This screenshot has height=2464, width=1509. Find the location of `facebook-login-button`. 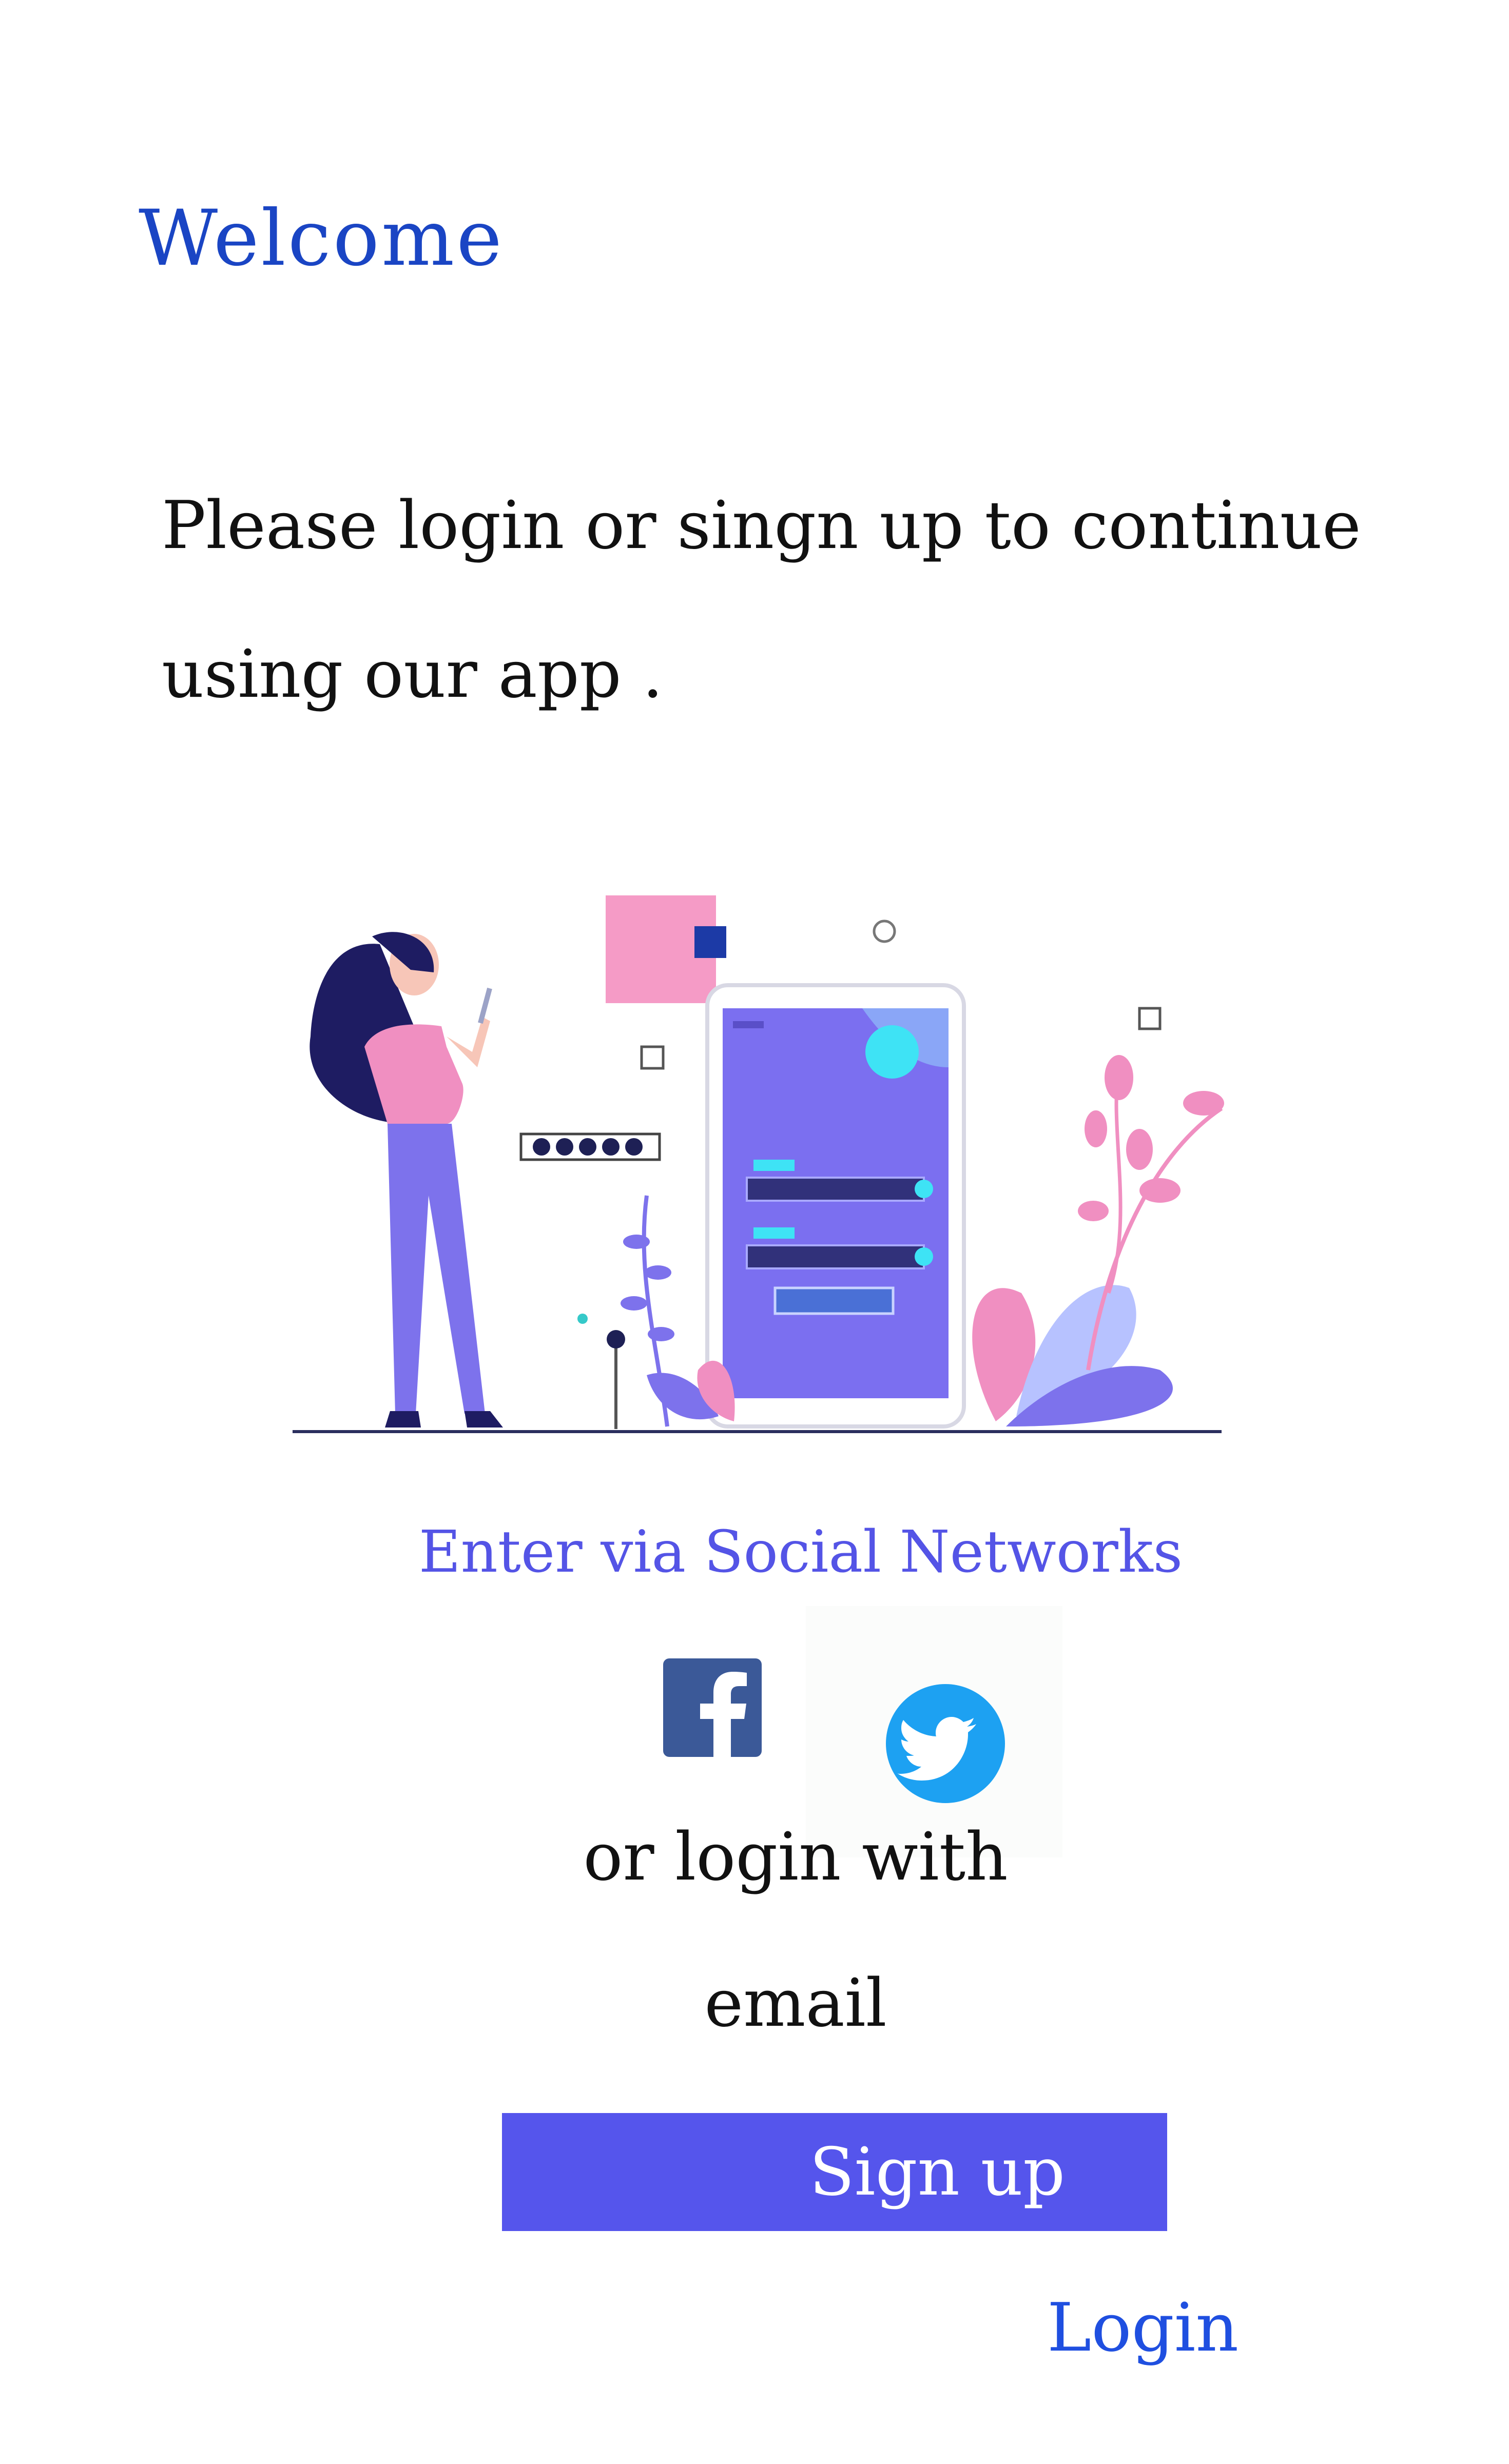

facebook-login-button is located at coordinates (713, 1708).